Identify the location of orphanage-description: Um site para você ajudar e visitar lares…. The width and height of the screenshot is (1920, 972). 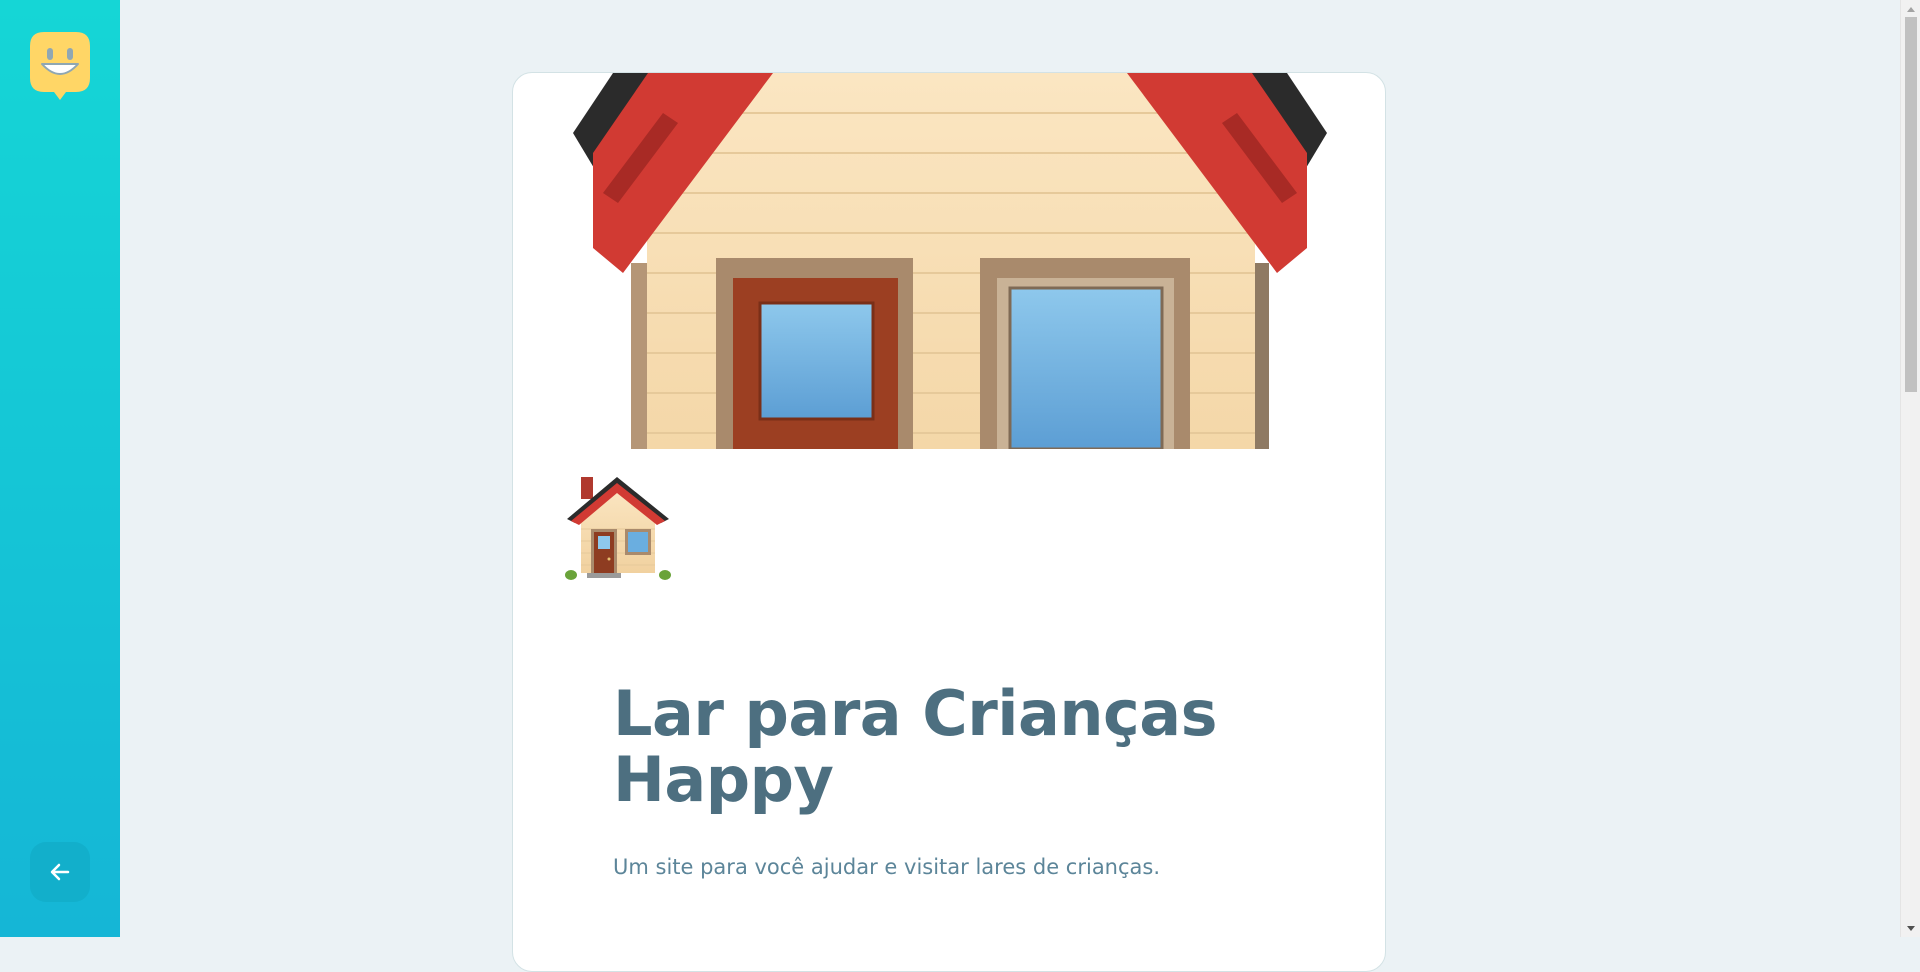
(887, 867).